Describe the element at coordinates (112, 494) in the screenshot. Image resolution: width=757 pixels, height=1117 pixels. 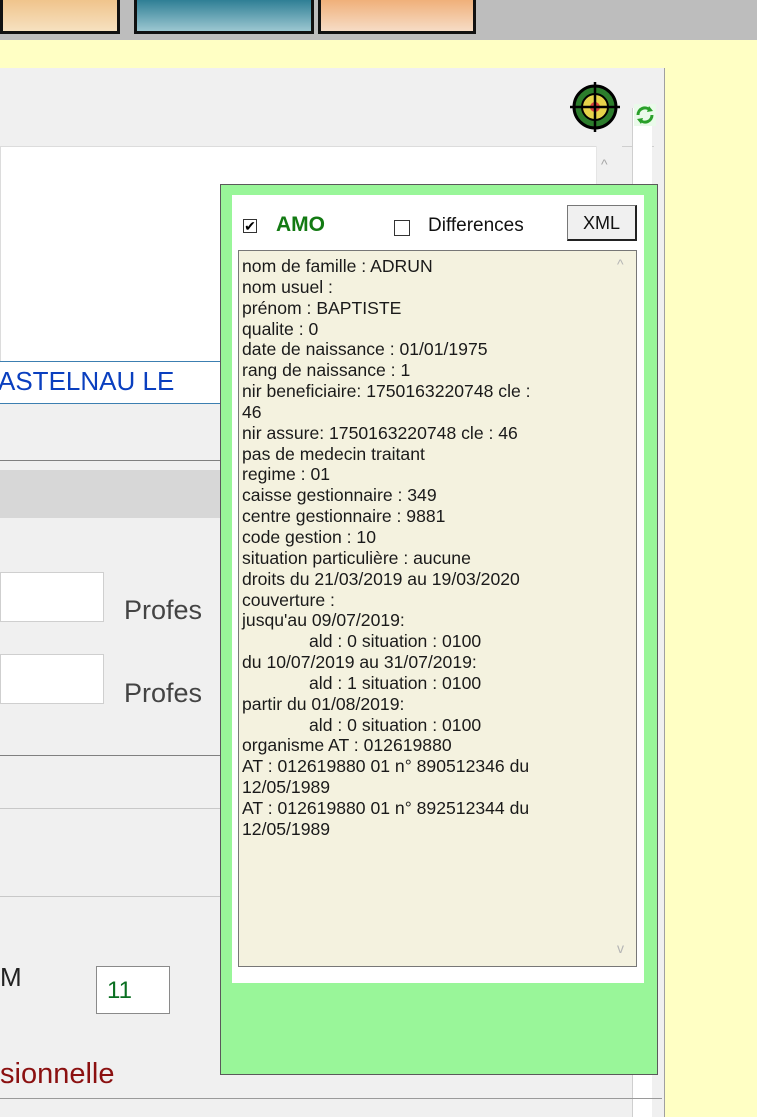
I see `section-header-bar` at that location.